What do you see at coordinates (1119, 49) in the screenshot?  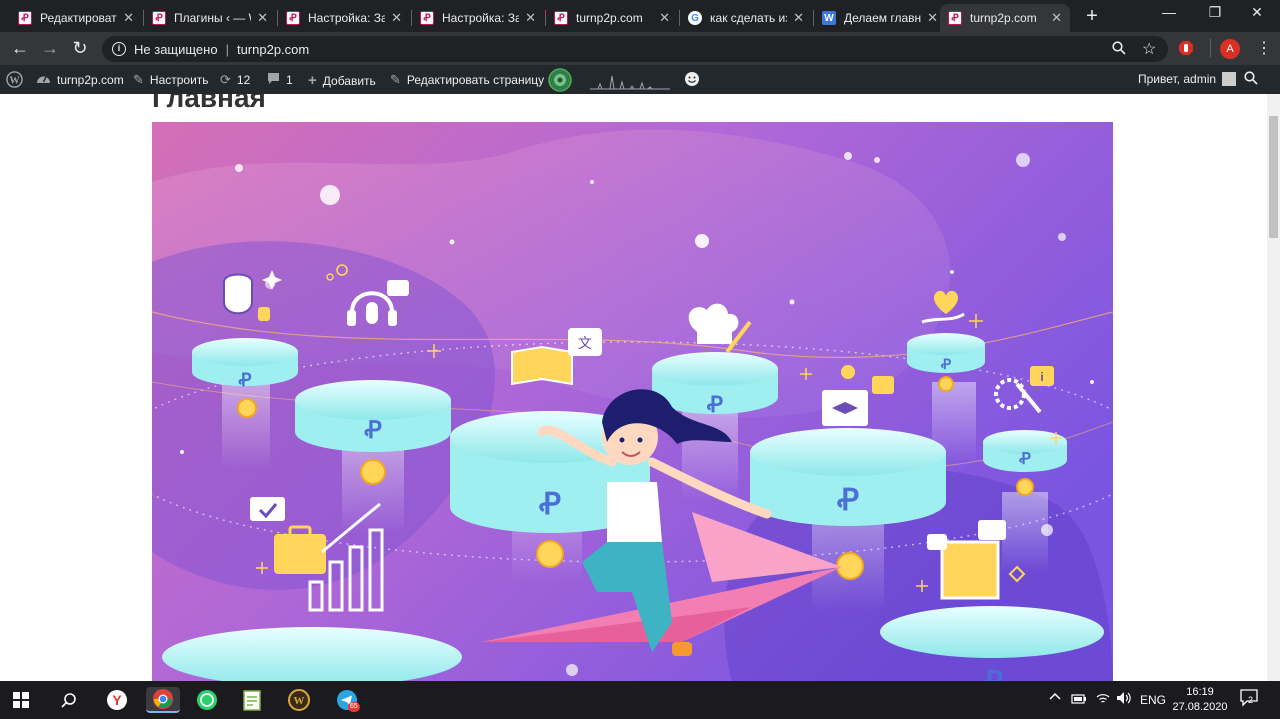 I see `zoom-search-icon` at bounding box center [1119, 49].